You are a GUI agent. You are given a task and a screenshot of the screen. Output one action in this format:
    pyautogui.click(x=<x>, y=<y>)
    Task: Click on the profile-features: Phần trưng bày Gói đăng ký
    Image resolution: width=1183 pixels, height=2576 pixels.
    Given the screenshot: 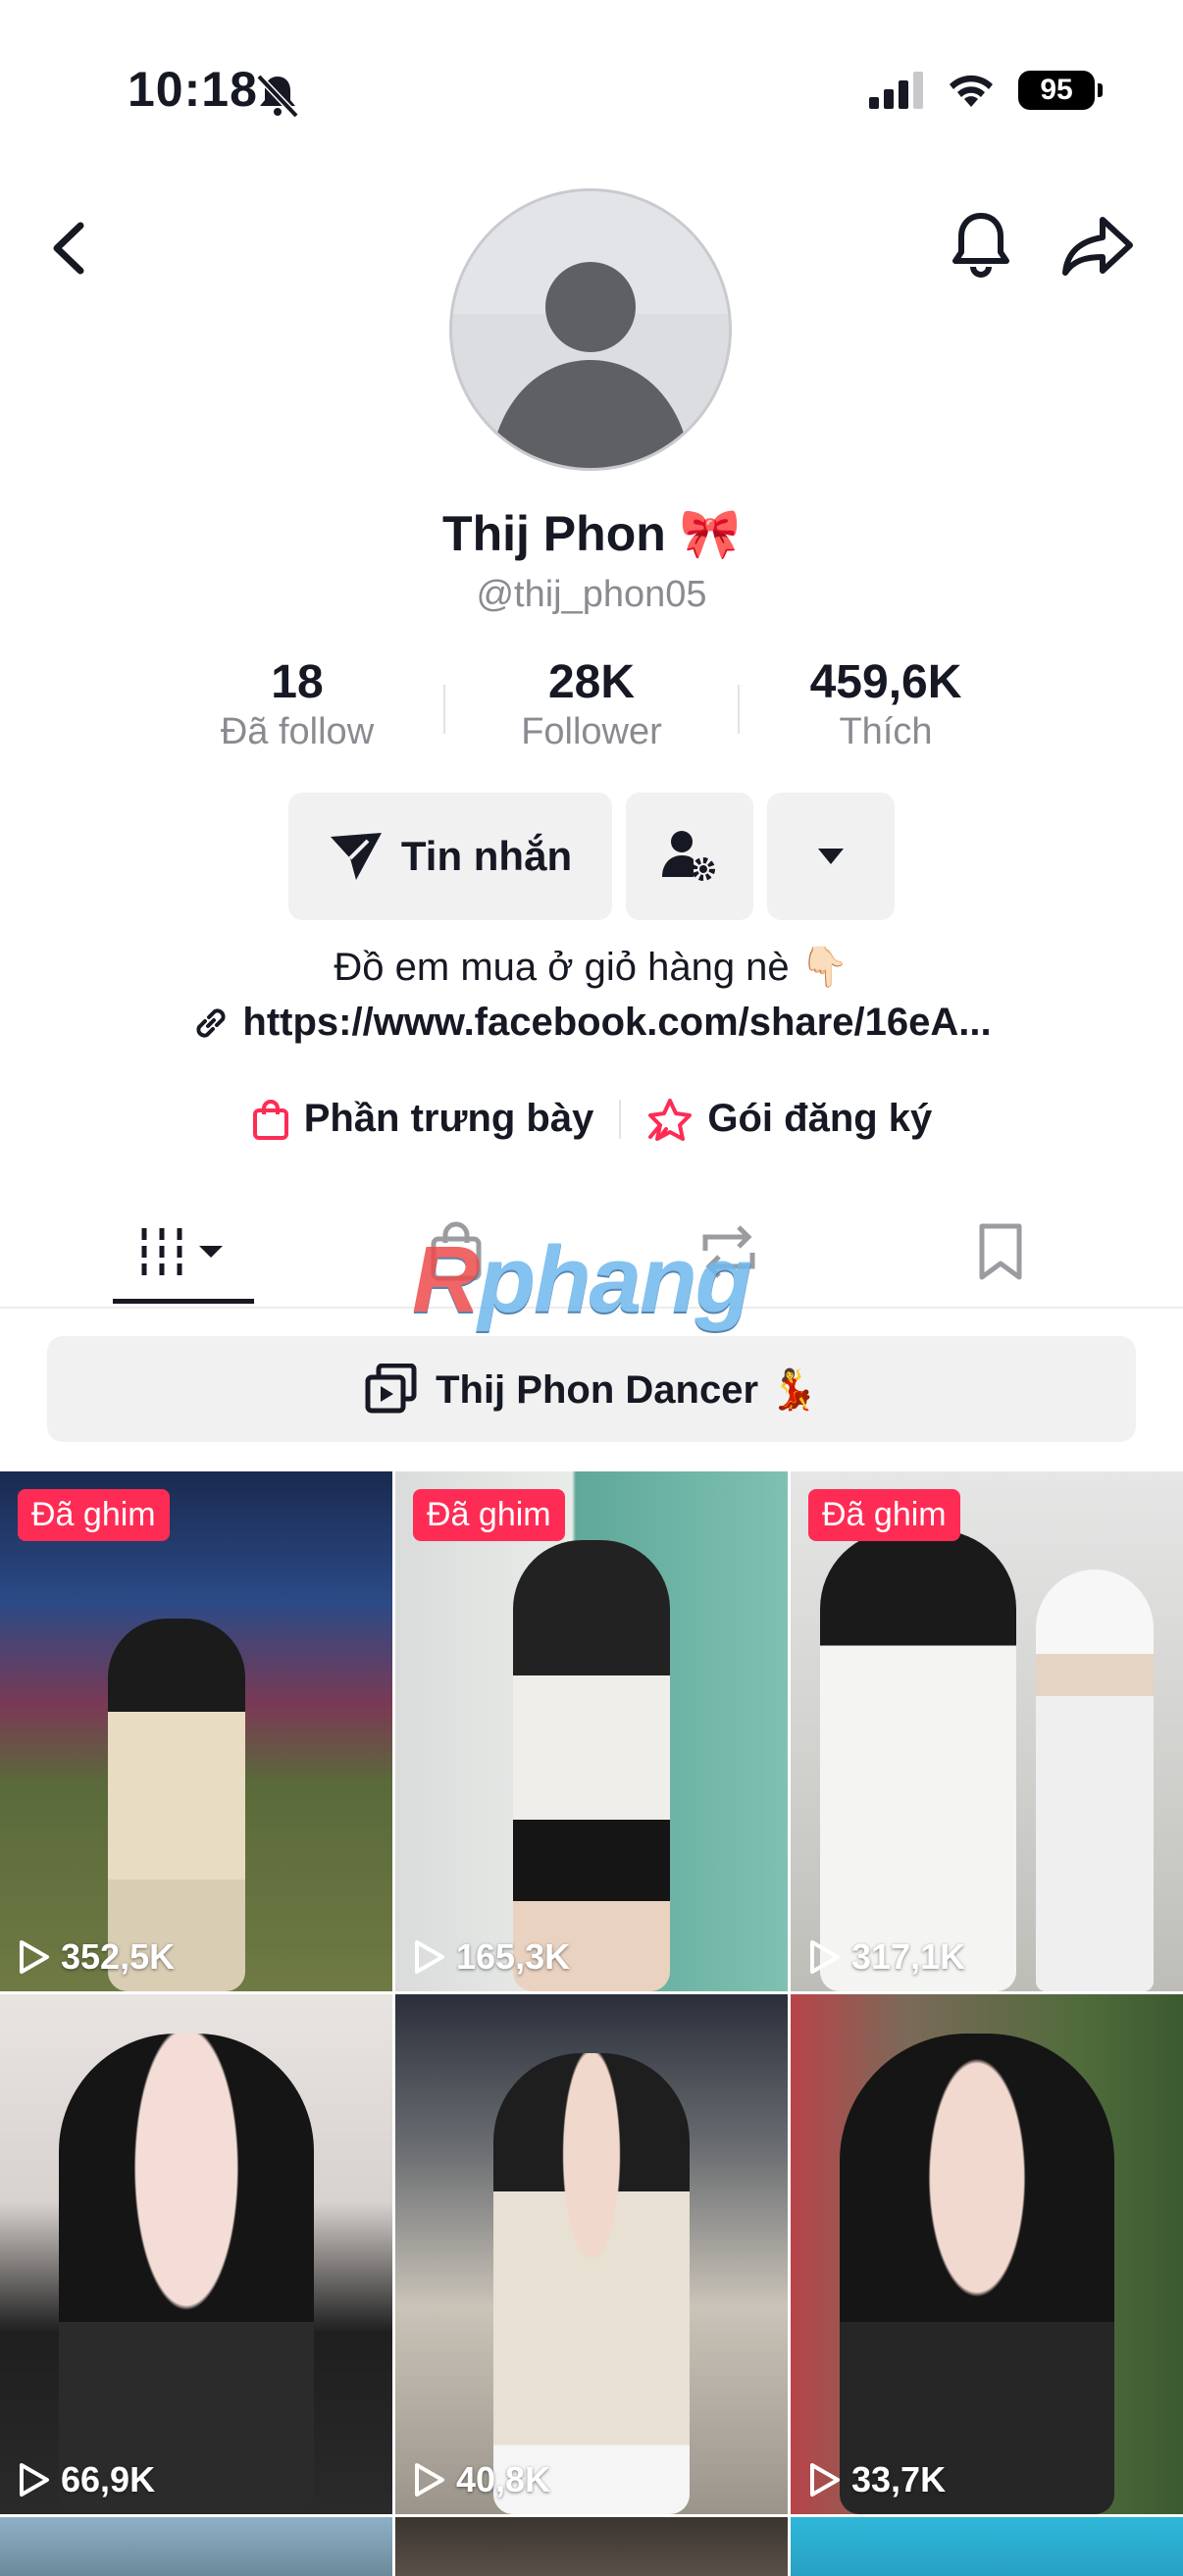 What is the action you would take?
    pyautogui.click(x=591, y=1119)
    